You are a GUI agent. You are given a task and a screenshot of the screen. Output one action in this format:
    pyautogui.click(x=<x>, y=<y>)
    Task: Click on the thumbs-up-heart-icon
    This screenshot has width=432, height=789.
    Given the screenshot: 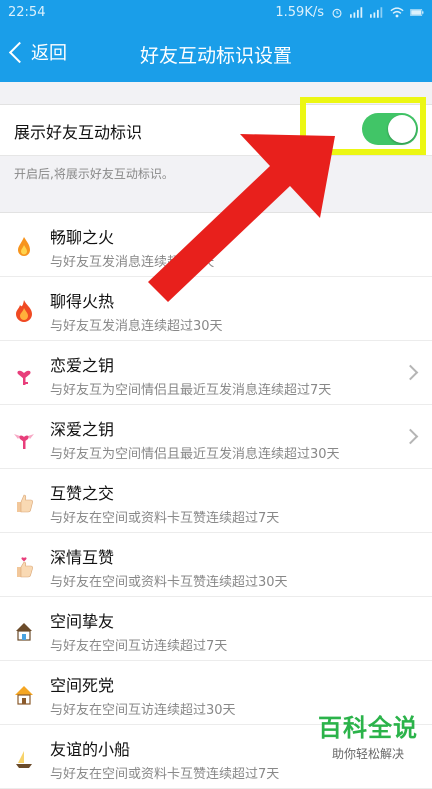 What is the action you would take?
    pyautogui.click(x=25, y=567)
    